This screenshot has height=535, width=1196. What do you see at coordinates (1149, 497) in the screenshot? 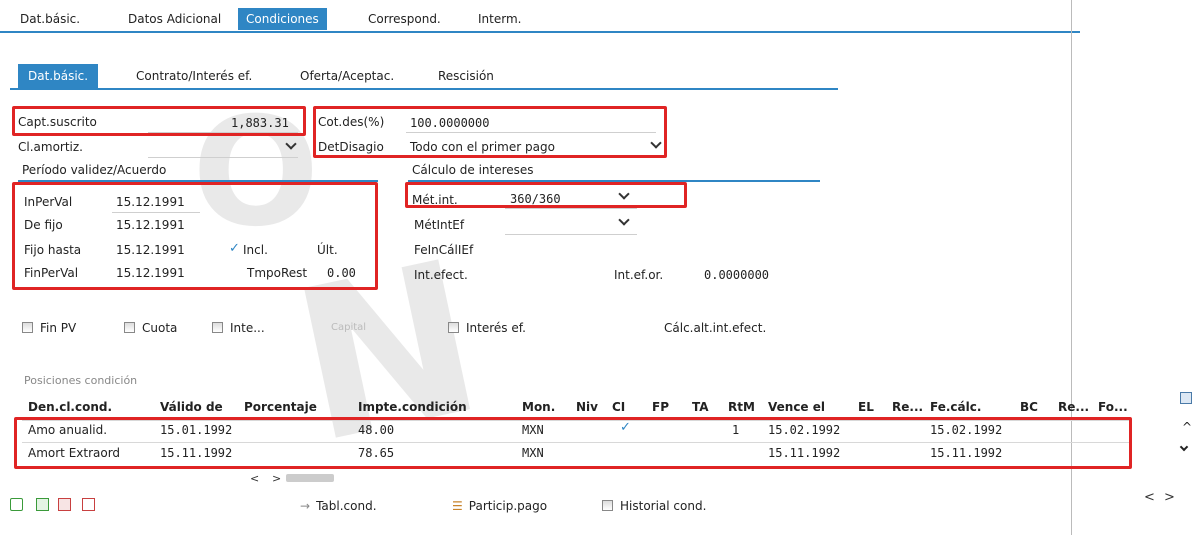
I see `page-left-icon: <` at bounding box center [1149, 497].